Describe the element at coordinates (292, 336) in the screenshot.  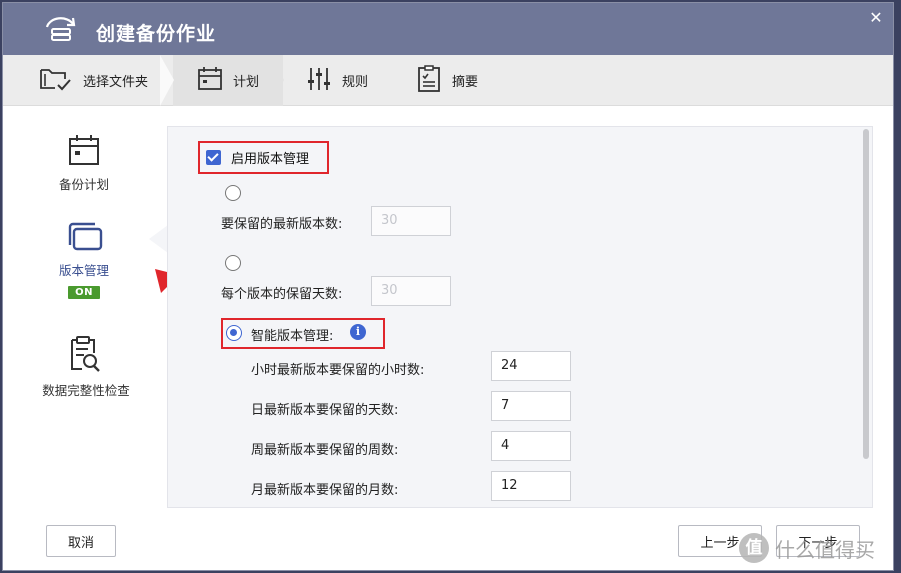
I see `smart-versioning-label: 智能版本管理:` at that location.